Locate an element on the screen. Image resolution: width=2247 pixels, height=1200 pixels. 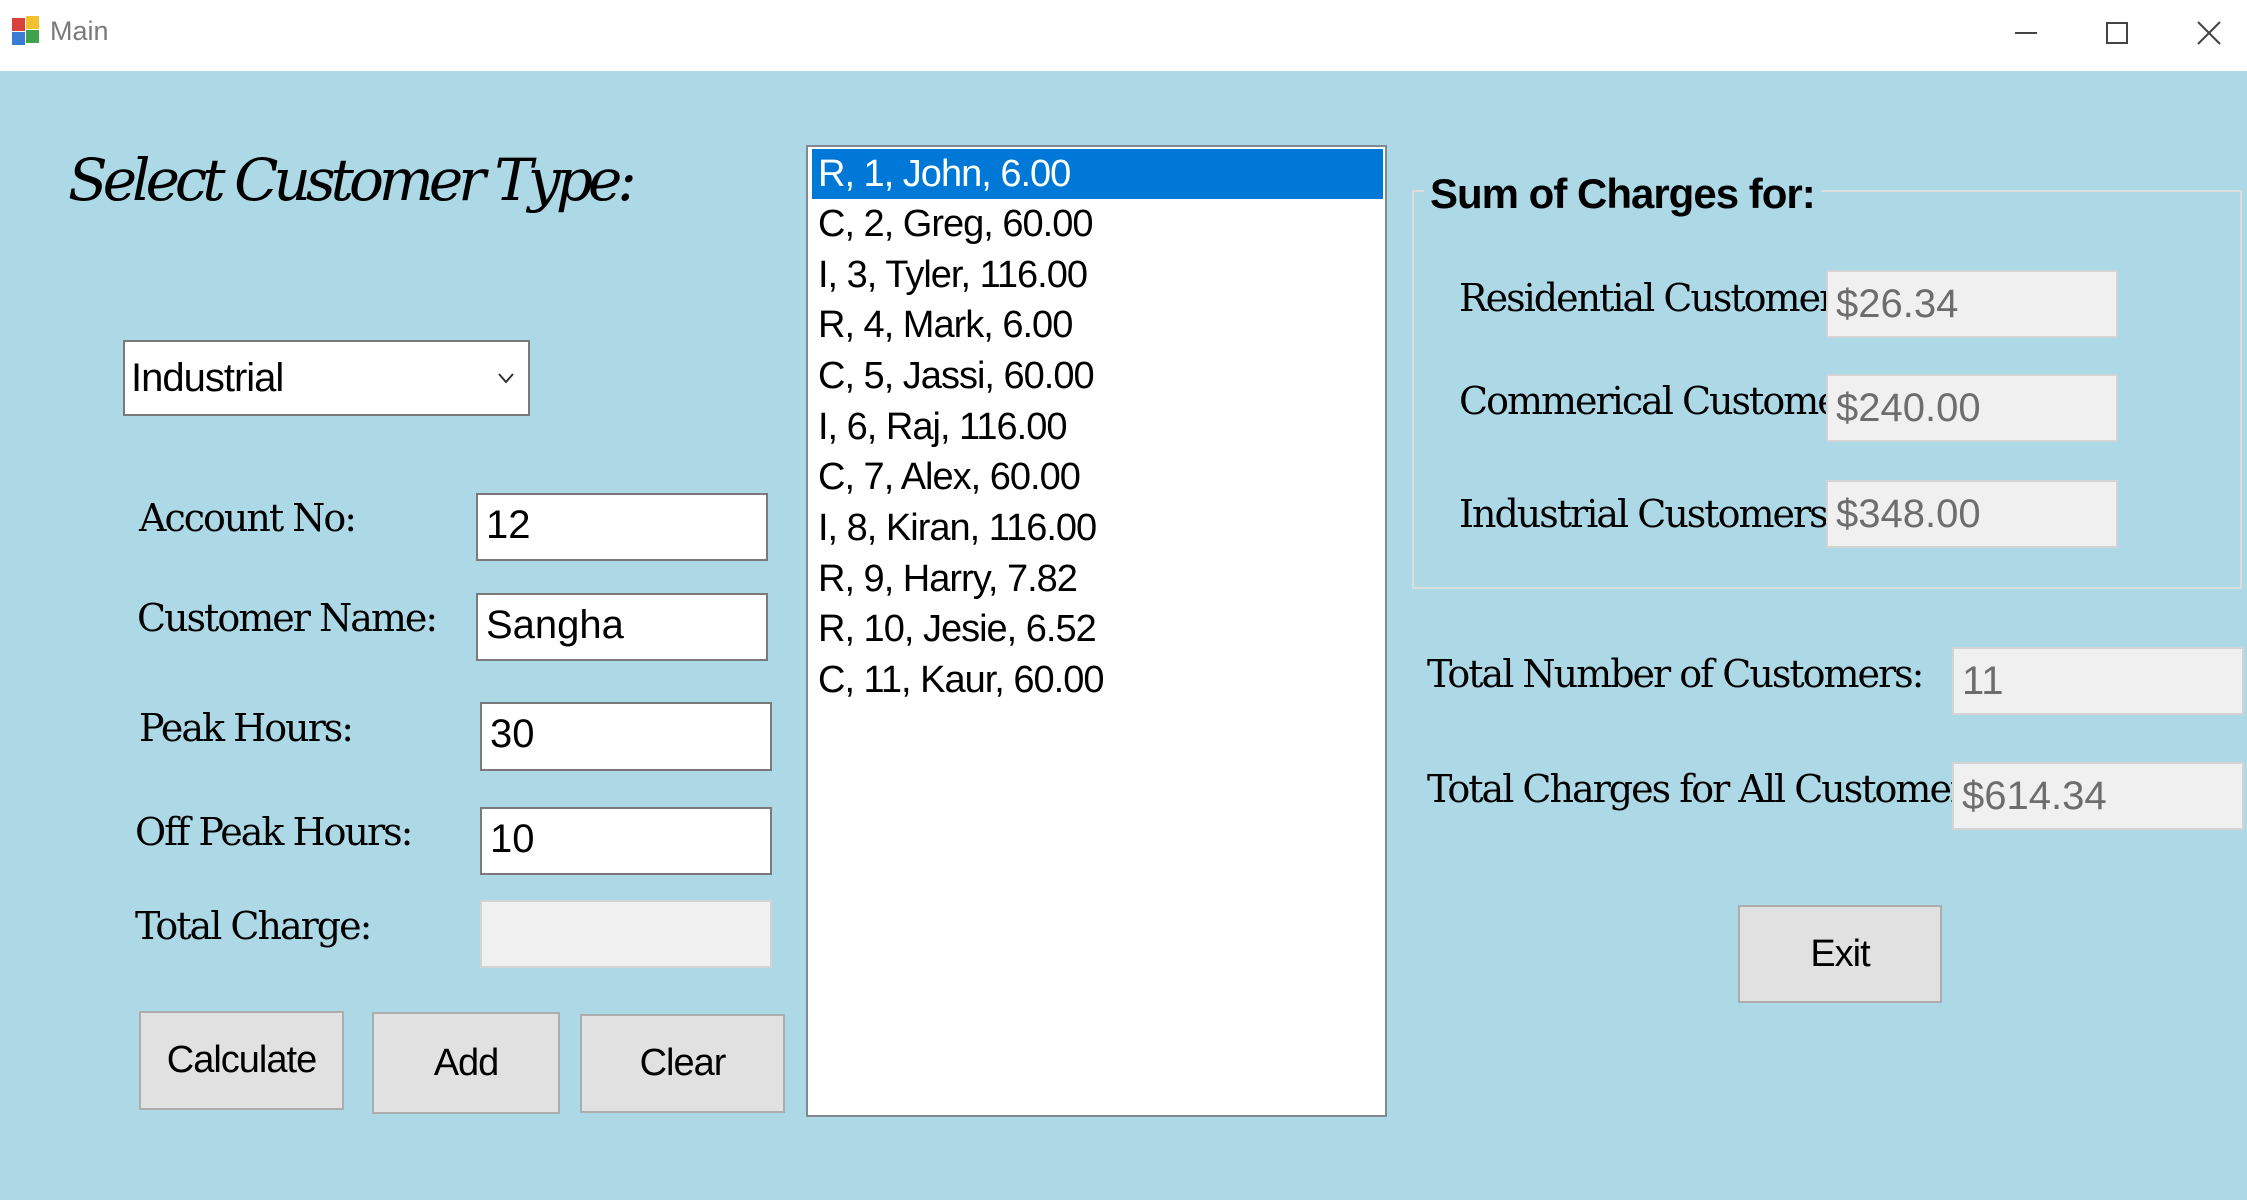
industrial-customers-label: Industrial Customers: is located at coordinates (1649, 514).